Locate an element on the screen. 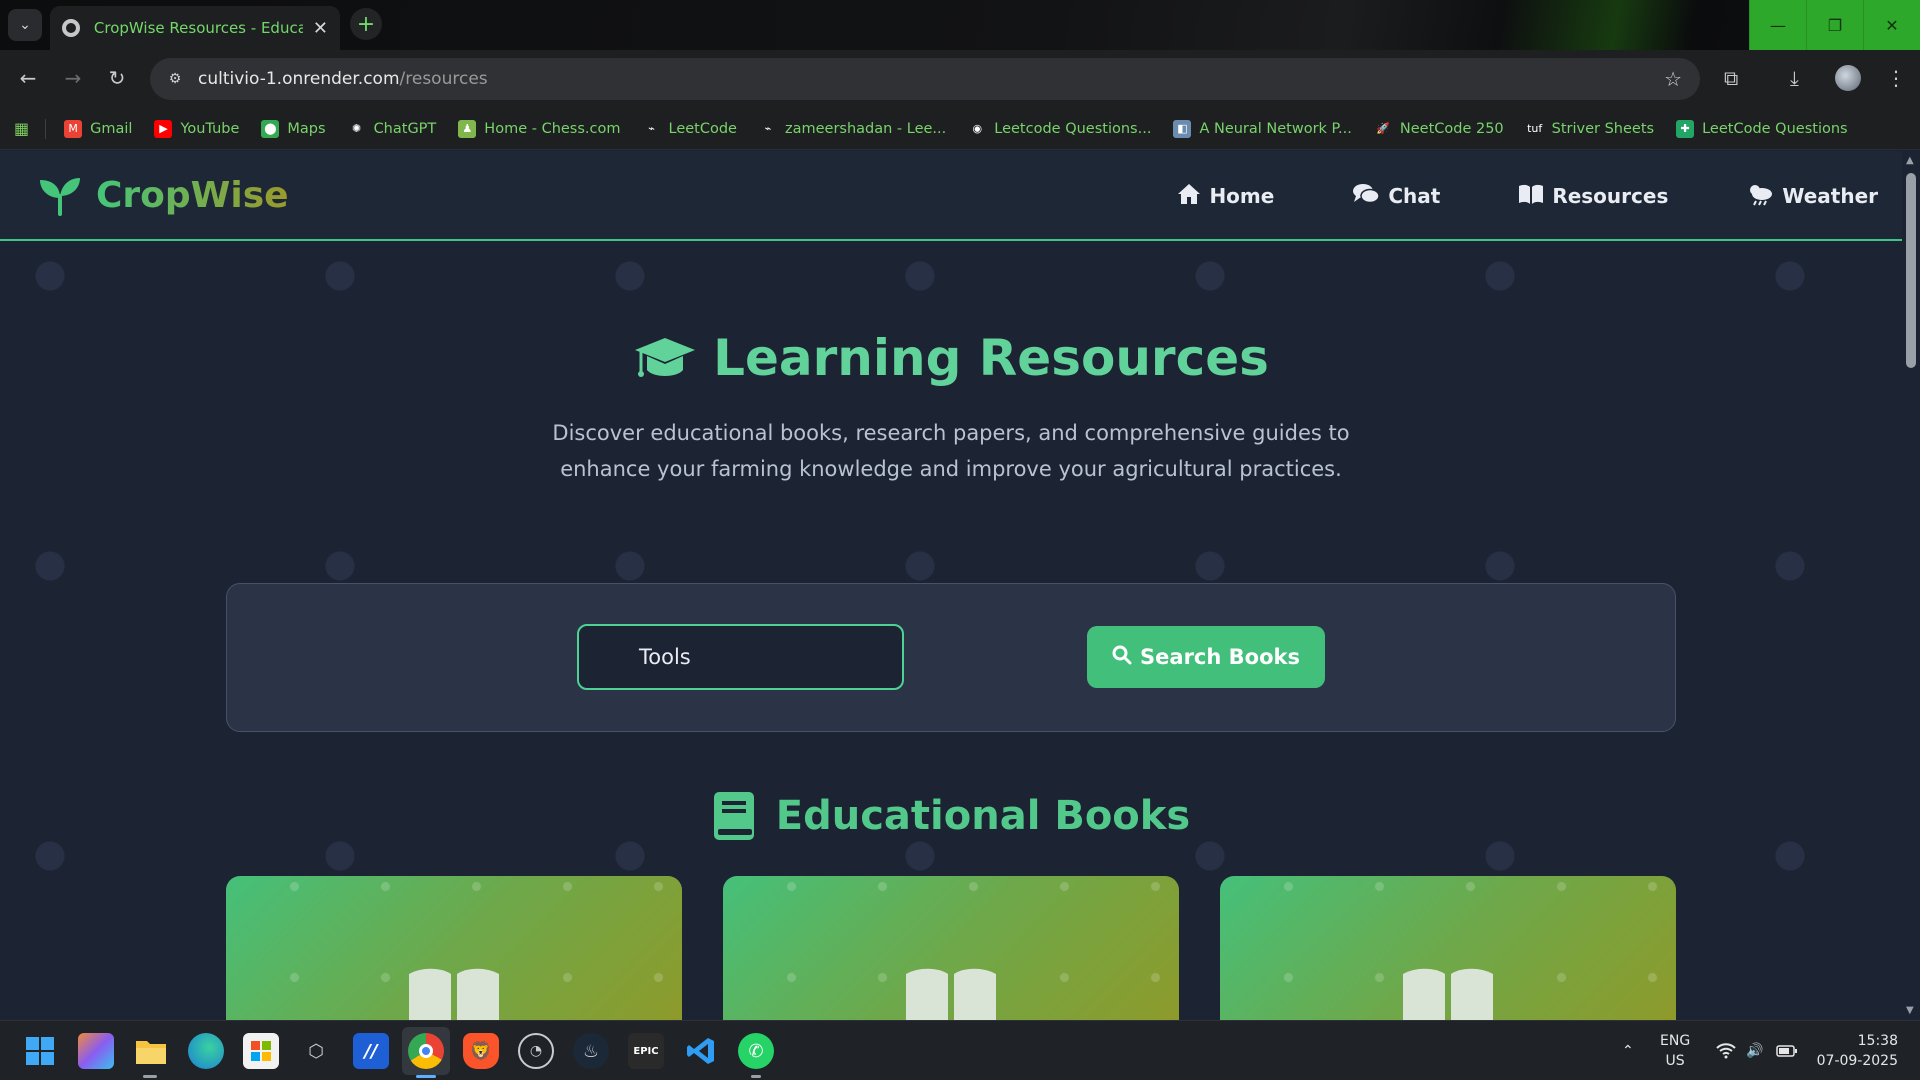  globe-icon is located at coordinates (71, 28).